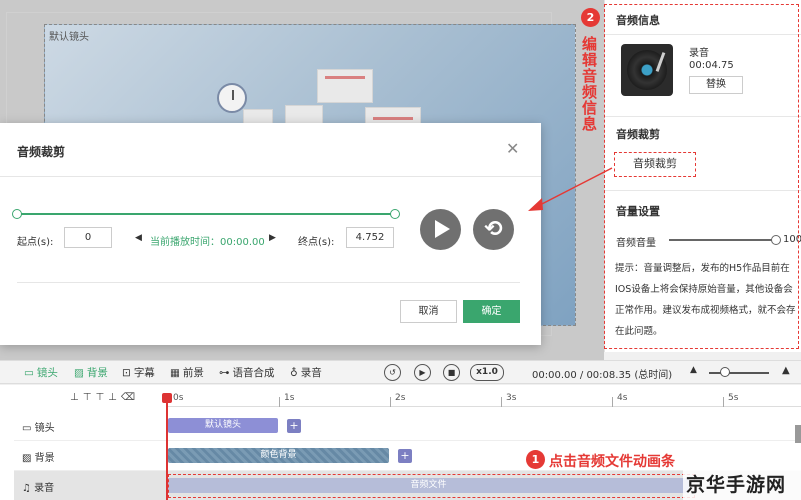  What do you see at coordinates (206, 214) in the screenshot?
I see `trim-range-track` at bounding box center [206, 214].